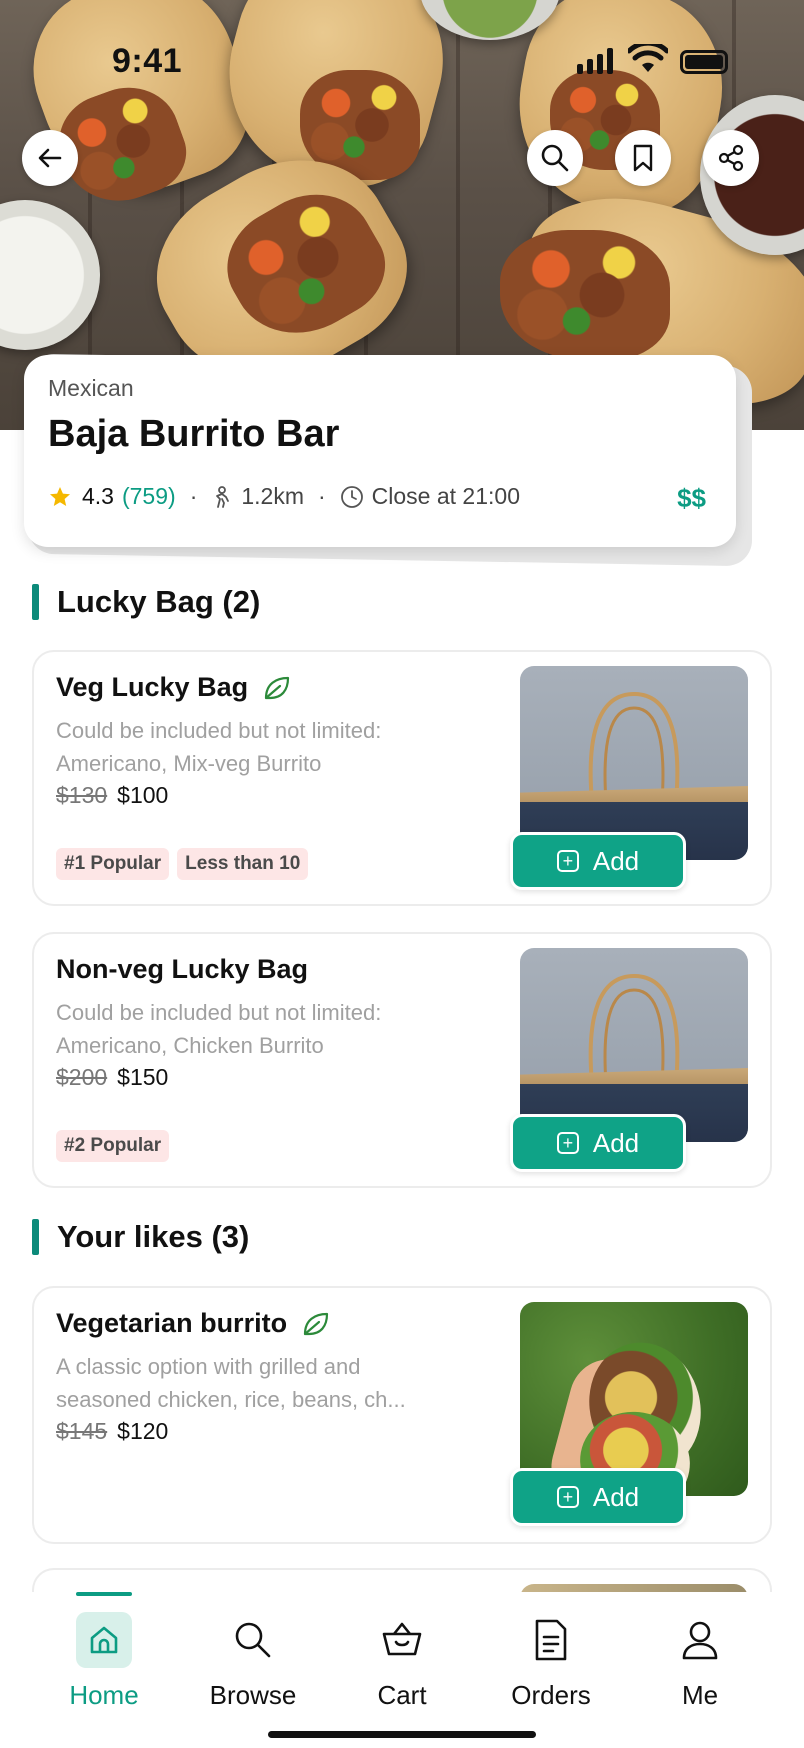 This screenshot has height=1748, width=804. I want to click on tab-me: Me, so click(700, 1661).